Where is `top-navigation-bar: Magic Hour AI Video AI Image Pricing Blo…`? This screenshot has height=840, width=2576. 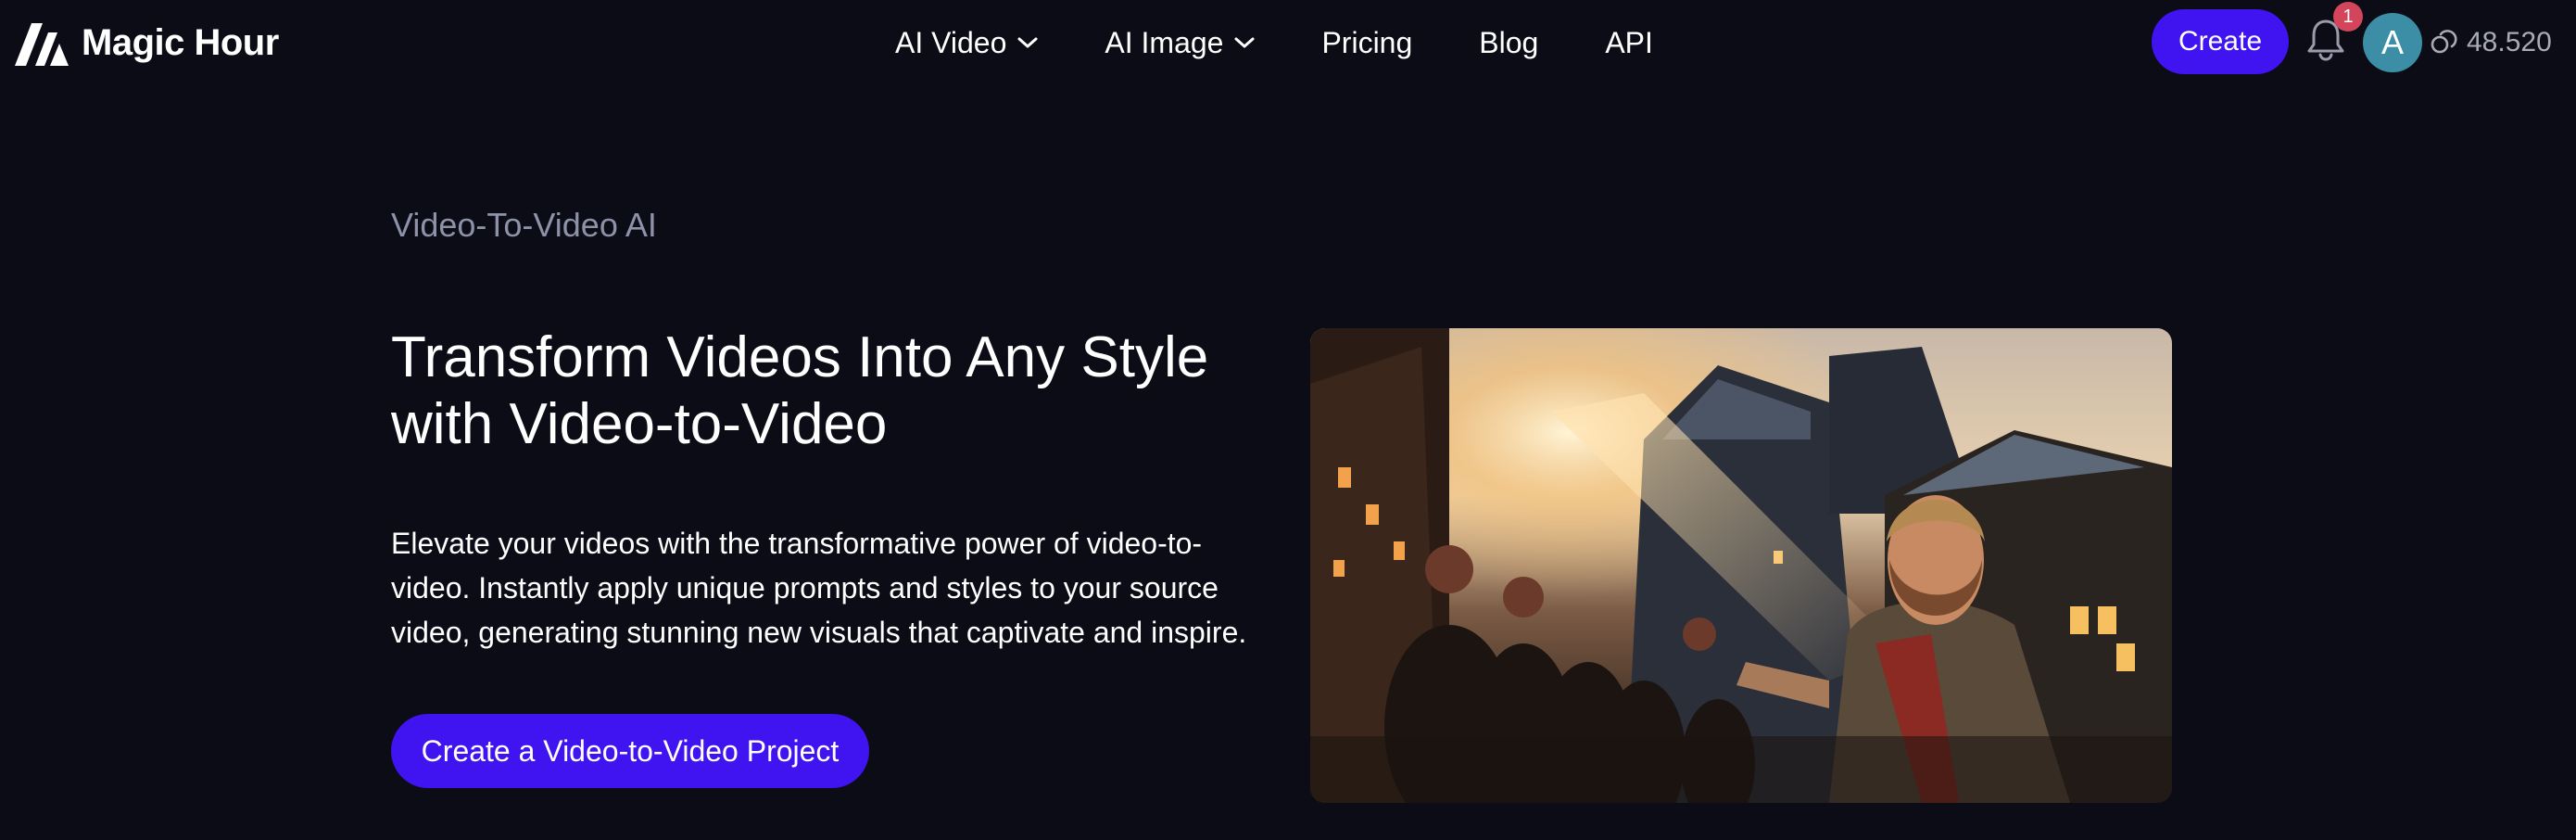
top-navigation-bar: Magic Hour AI Video AI Image Pricing Blo… is located at coordinates (1288, 42).